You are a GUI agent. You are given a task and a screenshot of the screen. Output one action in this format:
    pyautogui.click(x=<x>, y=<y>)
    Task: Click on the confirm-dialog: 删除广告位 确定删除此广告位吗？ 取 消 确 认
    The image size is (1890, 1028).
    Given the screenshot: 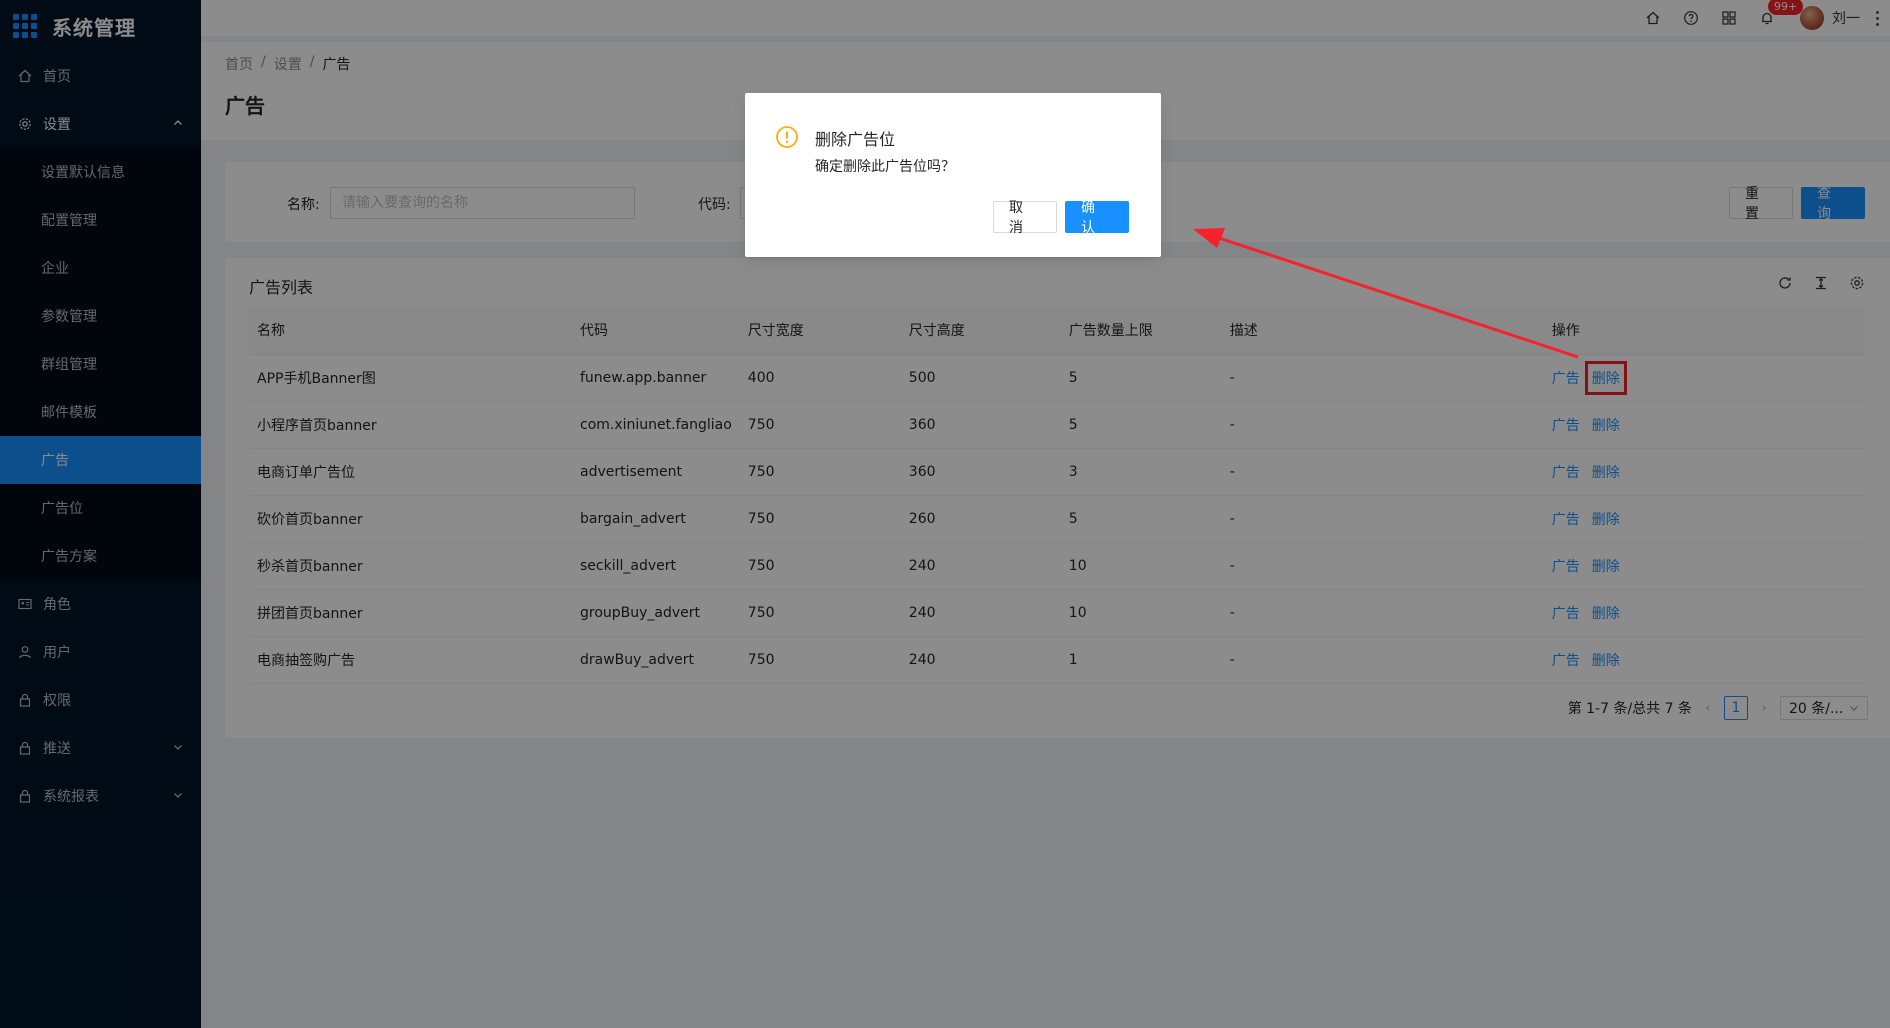 What is the action you would take?
    pyautogui.click(x=953, y=175)
    